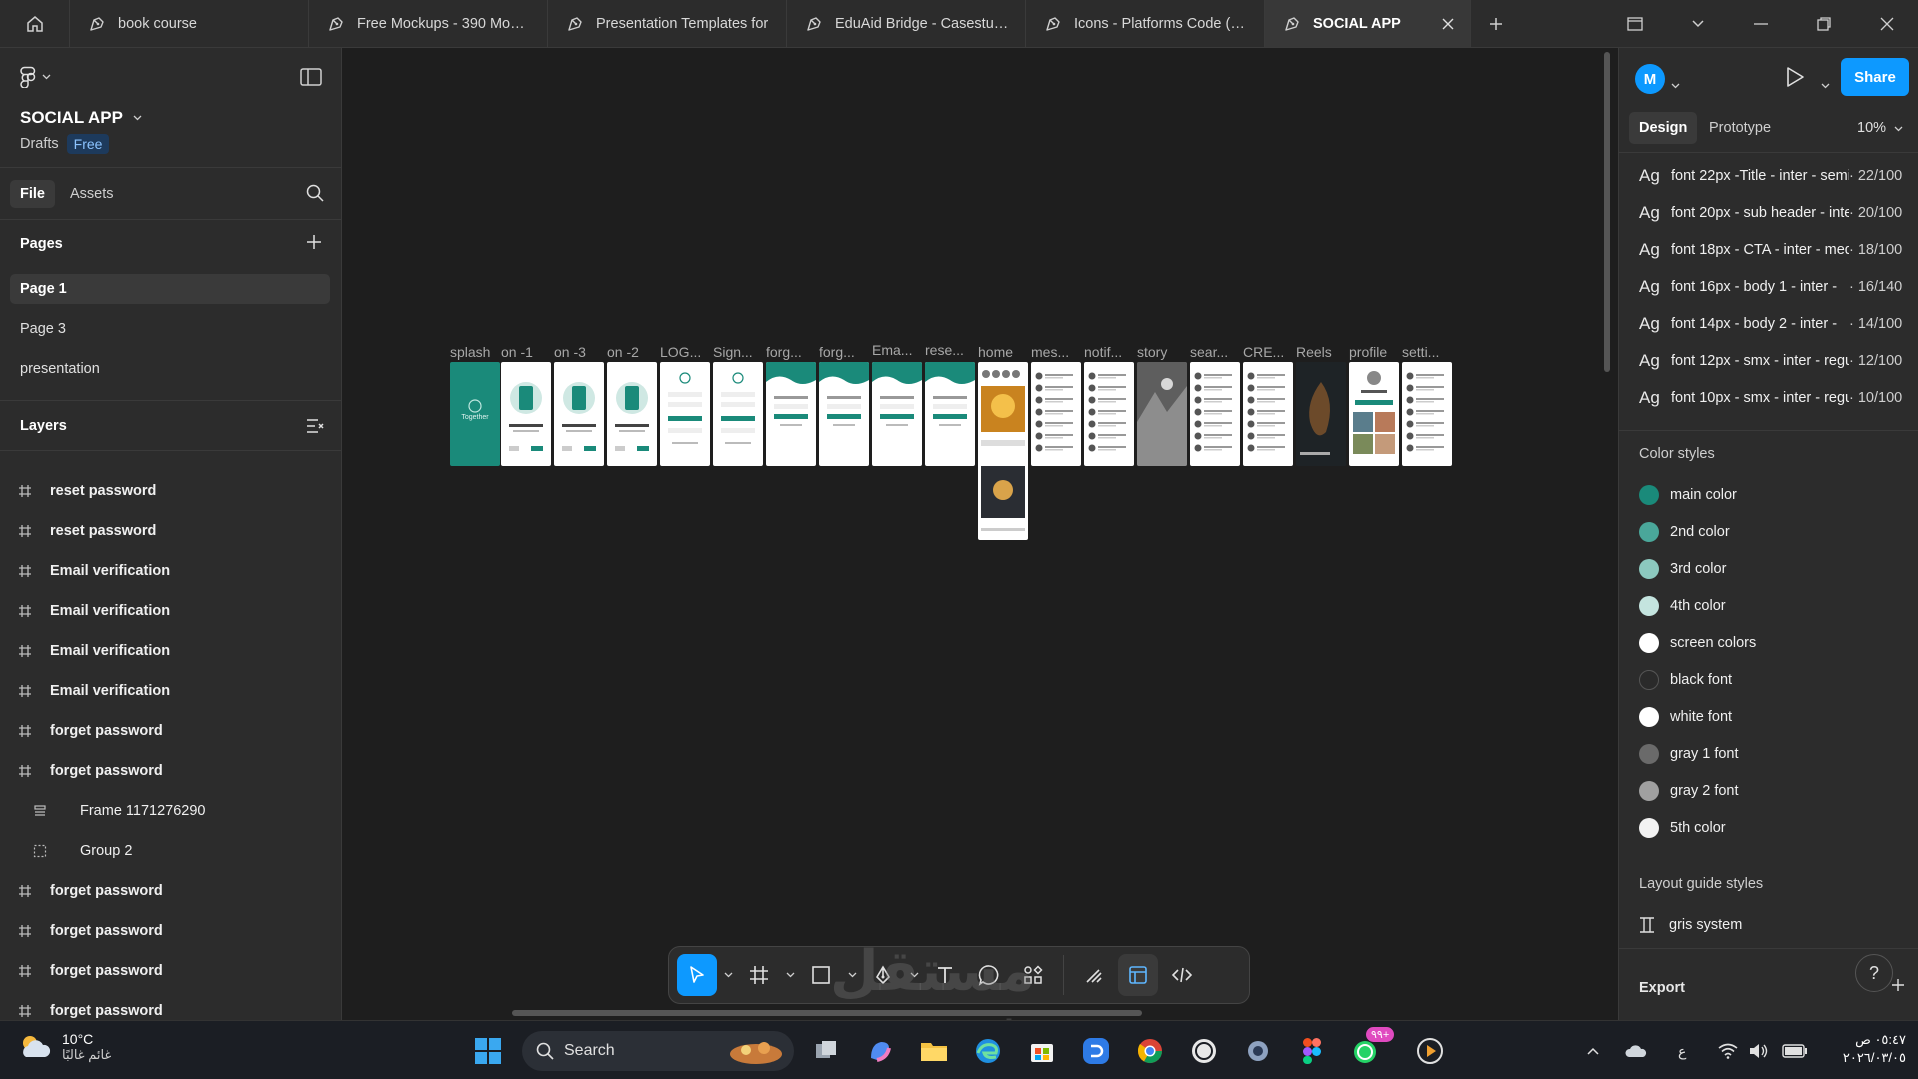 This screenshot has width=1918, height=1079. What do you see at coordinates (1886, 24) in the screenshot?
I see `close-window-button` at bounding box center [1886, 24].